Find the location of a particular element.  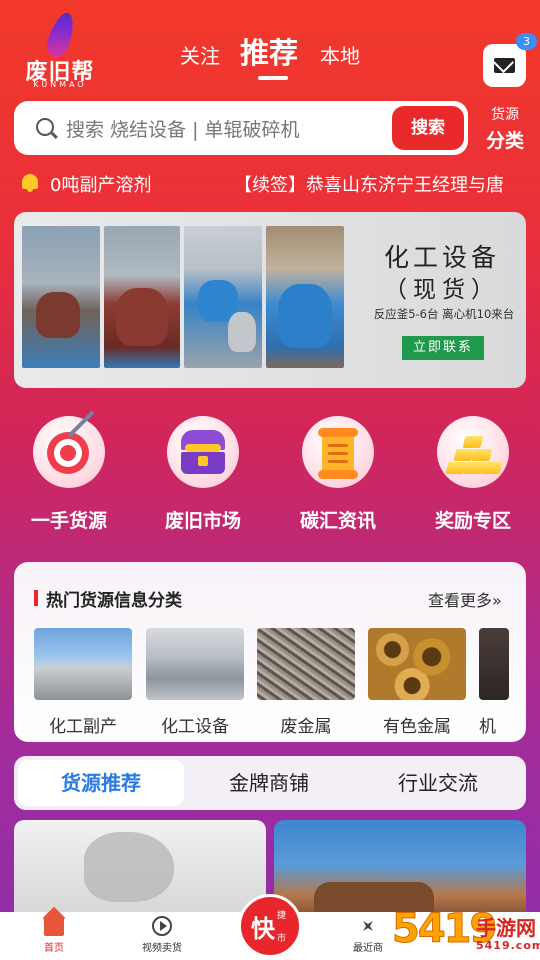

gold-bars-icon is located at coordinates (473, 452).